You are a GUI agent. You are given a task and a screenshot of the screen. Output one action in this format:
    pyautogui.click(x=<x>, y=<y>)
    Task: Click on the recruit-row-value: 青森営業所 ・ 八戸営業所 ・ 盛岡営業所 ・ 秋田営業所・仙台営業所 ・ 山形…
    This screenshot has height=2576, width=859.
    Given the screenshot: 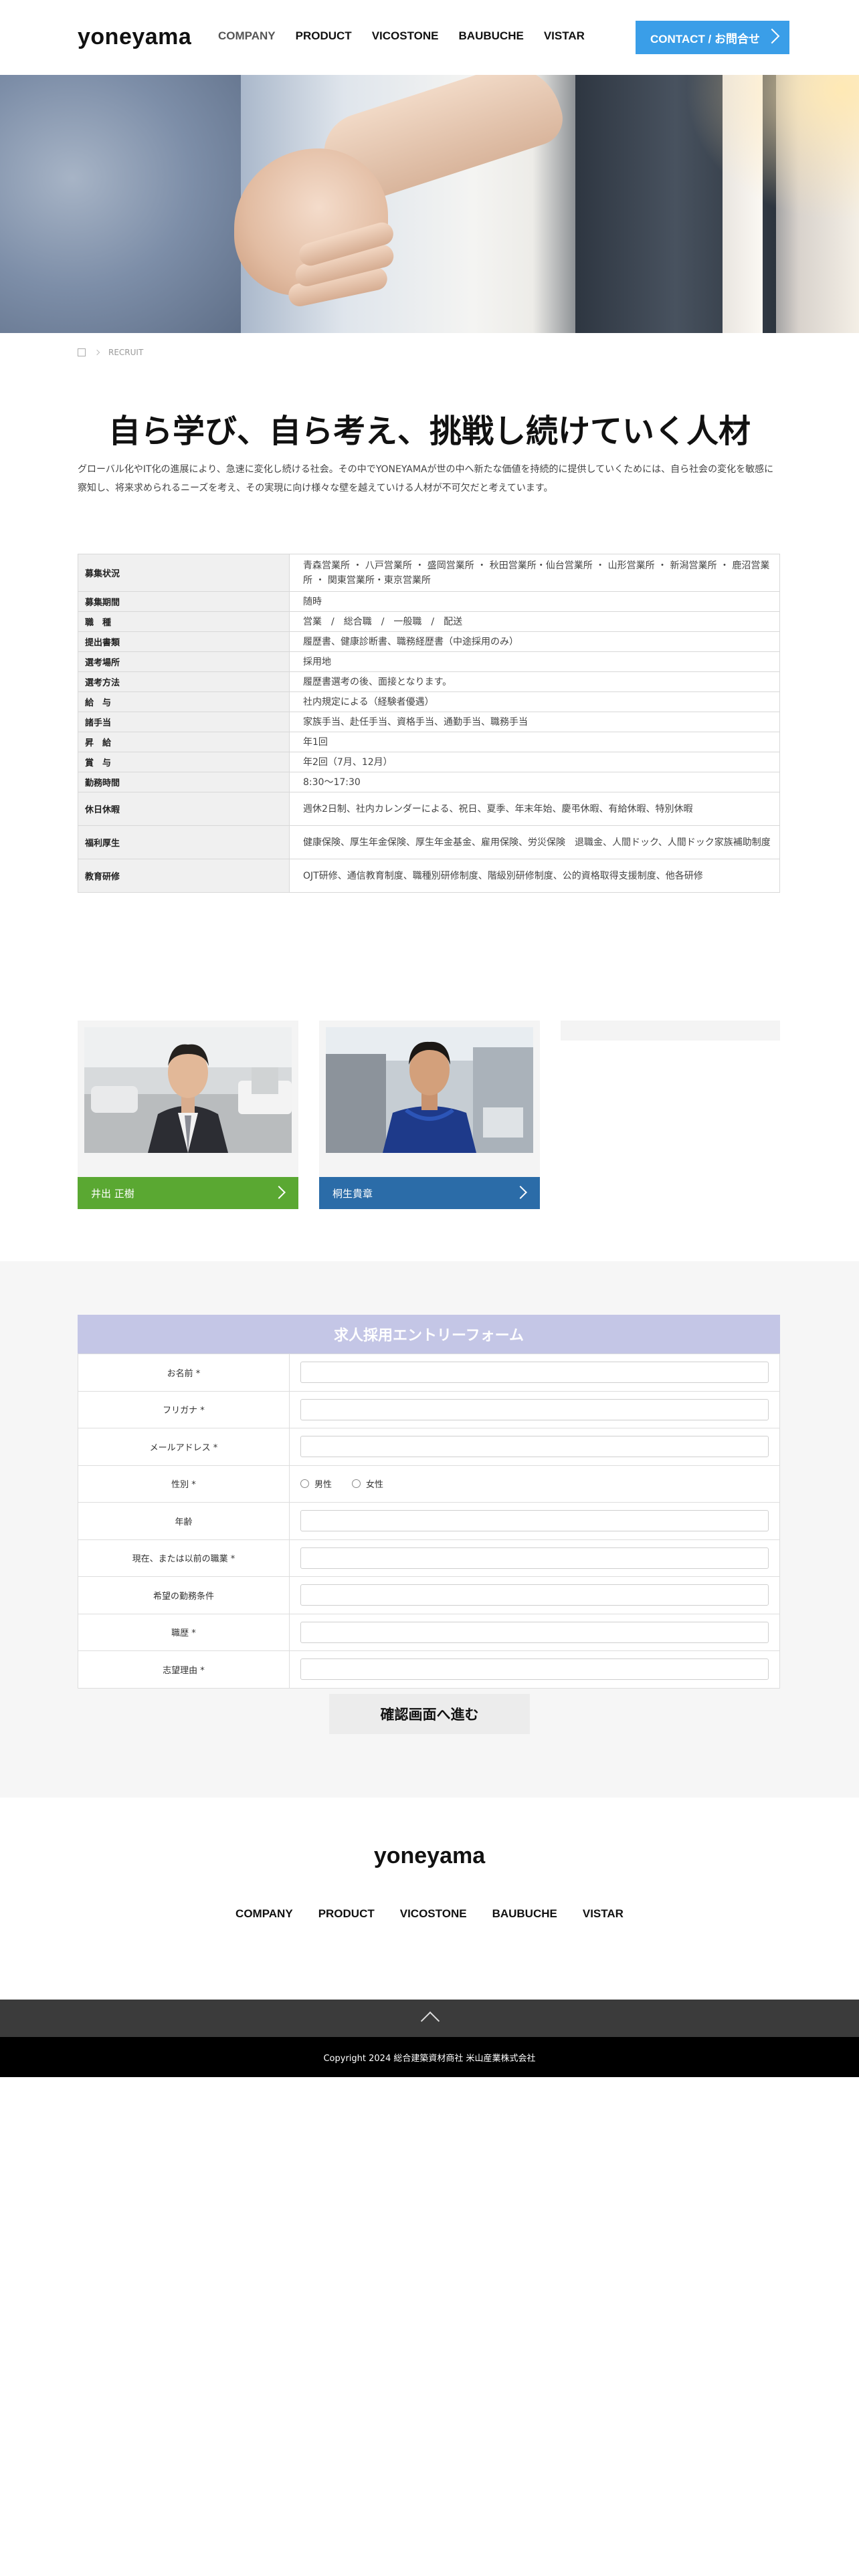 What is the action you would take?
    pyautogui.click(x=534, y=573)
    